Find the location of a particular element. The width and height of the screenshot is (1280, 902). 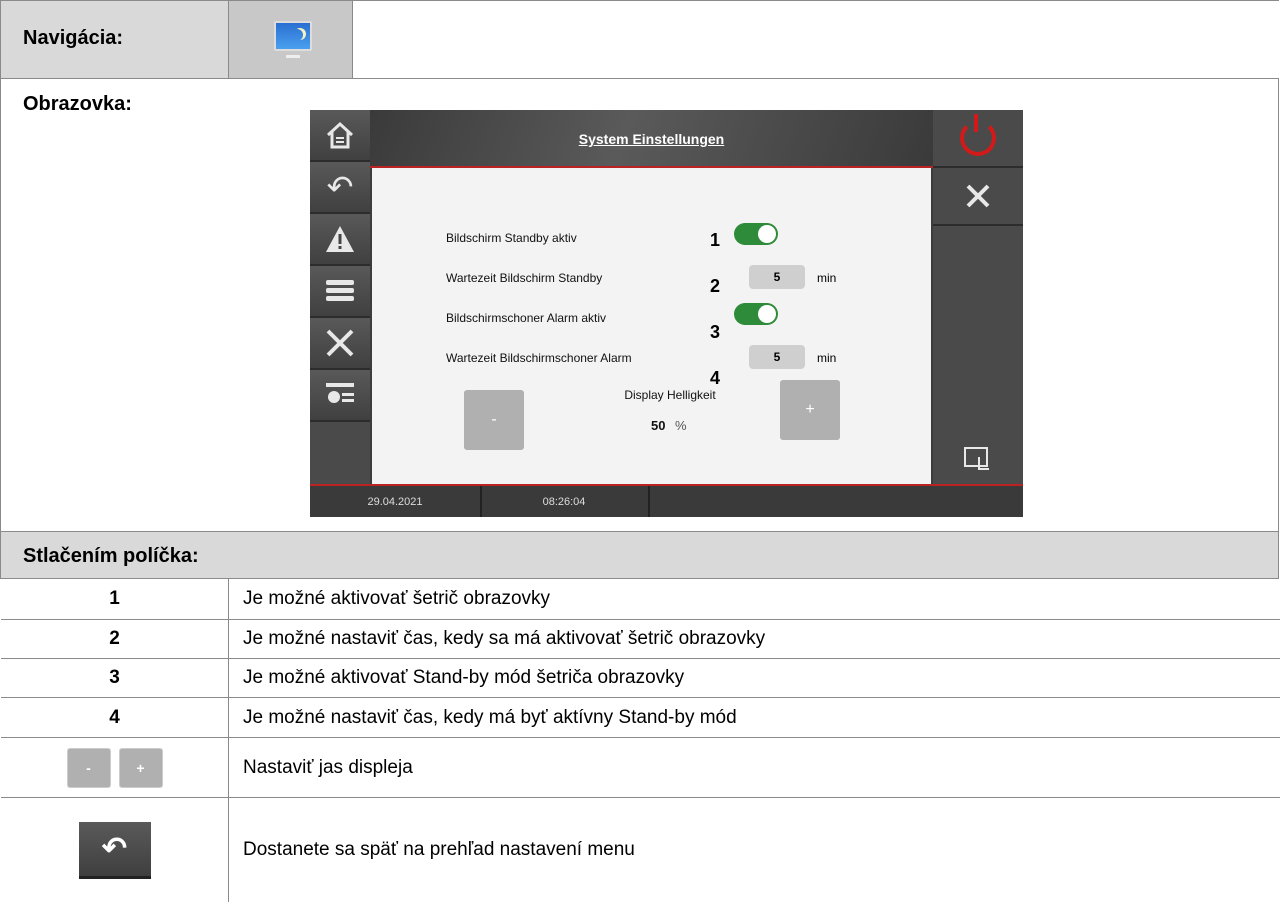

monitor-moon-icon is located at coordinates (293, 39).